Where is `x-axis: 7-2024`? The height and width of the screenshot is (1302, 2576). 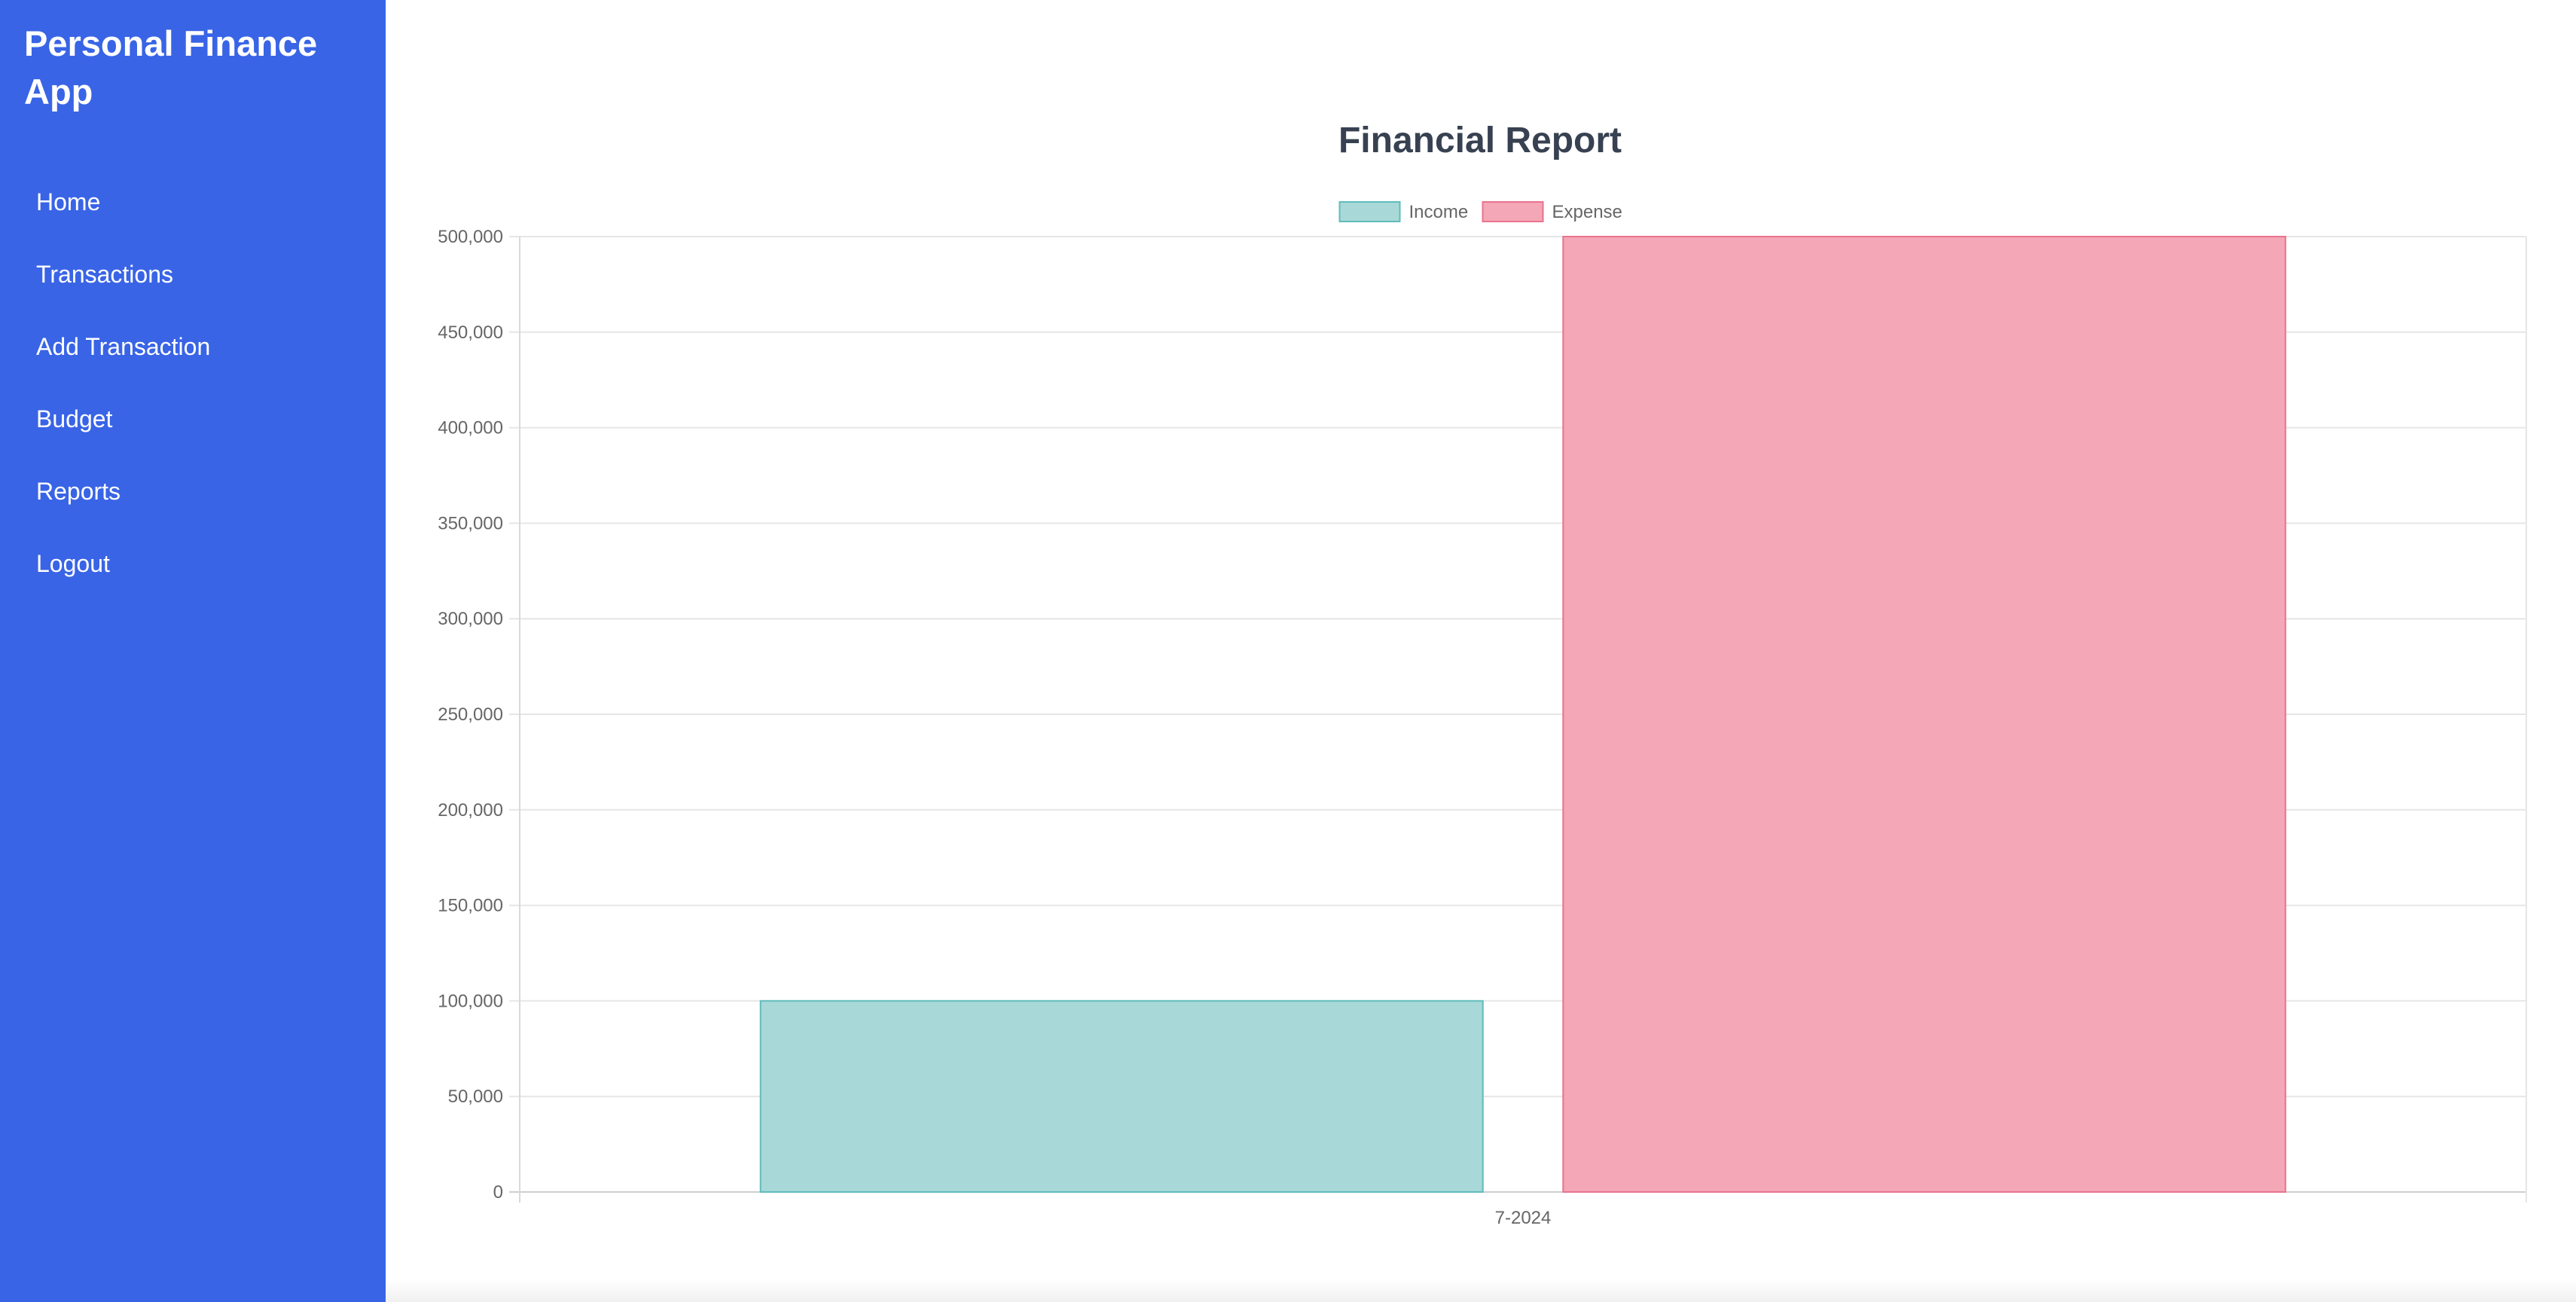
x-axis: 7-2024 is located at coordinates (1524, 1218).